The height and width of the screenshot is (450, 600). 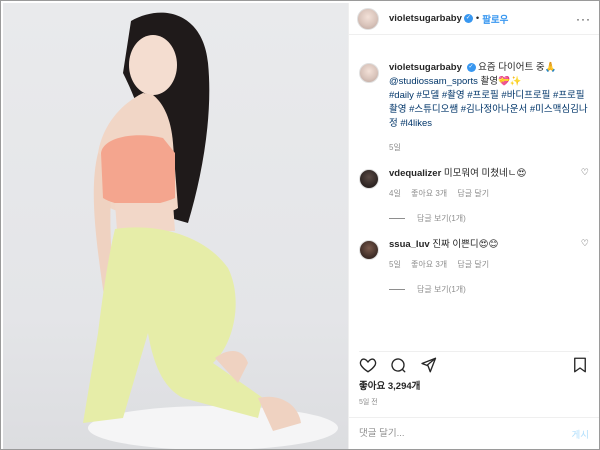 I want to click on caption-time: 5일, so click(x=395, y=147).